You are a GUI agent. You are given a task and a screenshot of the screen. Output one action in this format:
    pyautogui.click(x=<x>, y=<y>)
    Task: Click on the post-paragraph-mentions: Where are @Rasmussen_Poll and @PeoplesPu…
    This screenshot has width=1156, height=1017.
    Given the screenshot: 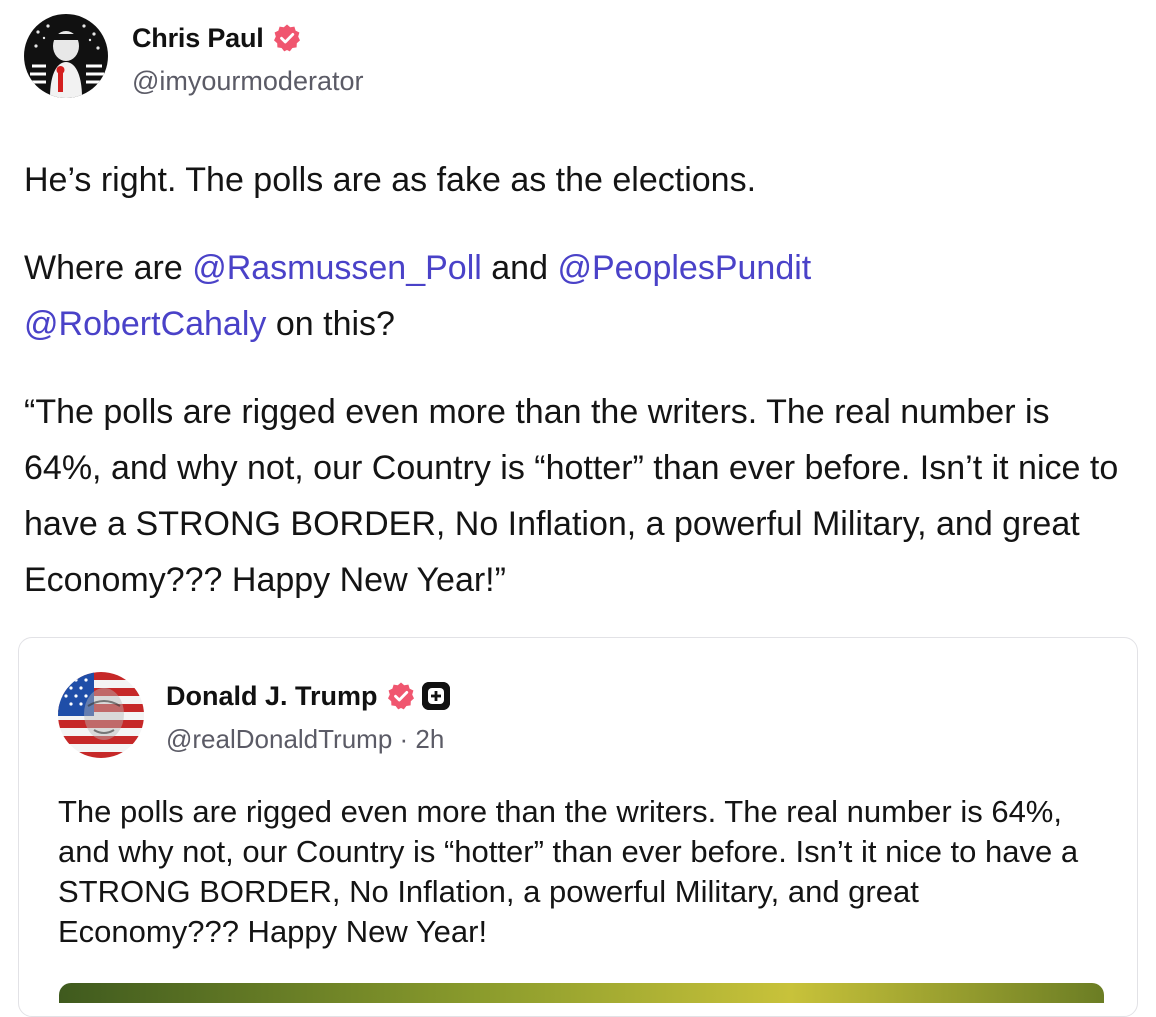 What is the action you would take?
    pyautogui.click(x=579, y=296)
    